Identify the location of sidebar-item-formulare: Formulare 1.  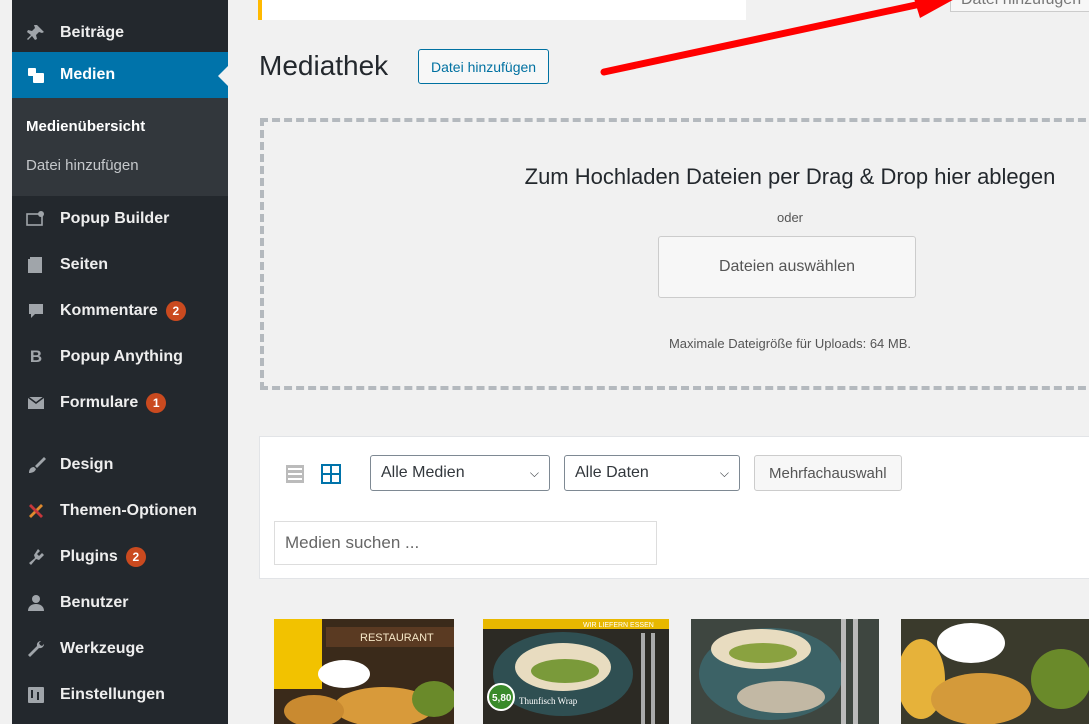
(120, 403).